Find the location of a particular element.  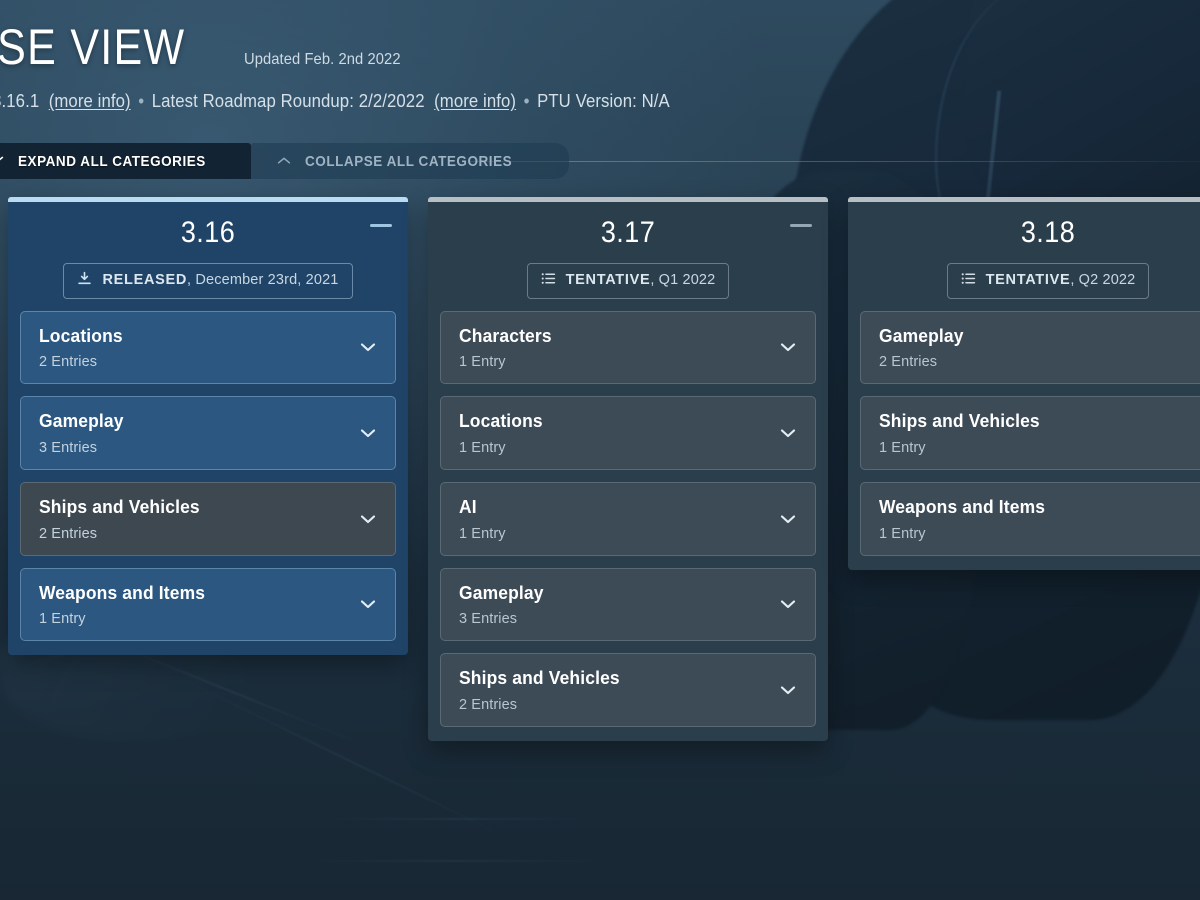

status-badge-date: , December 23rd, 2021 is located at coordinates (263, 280).